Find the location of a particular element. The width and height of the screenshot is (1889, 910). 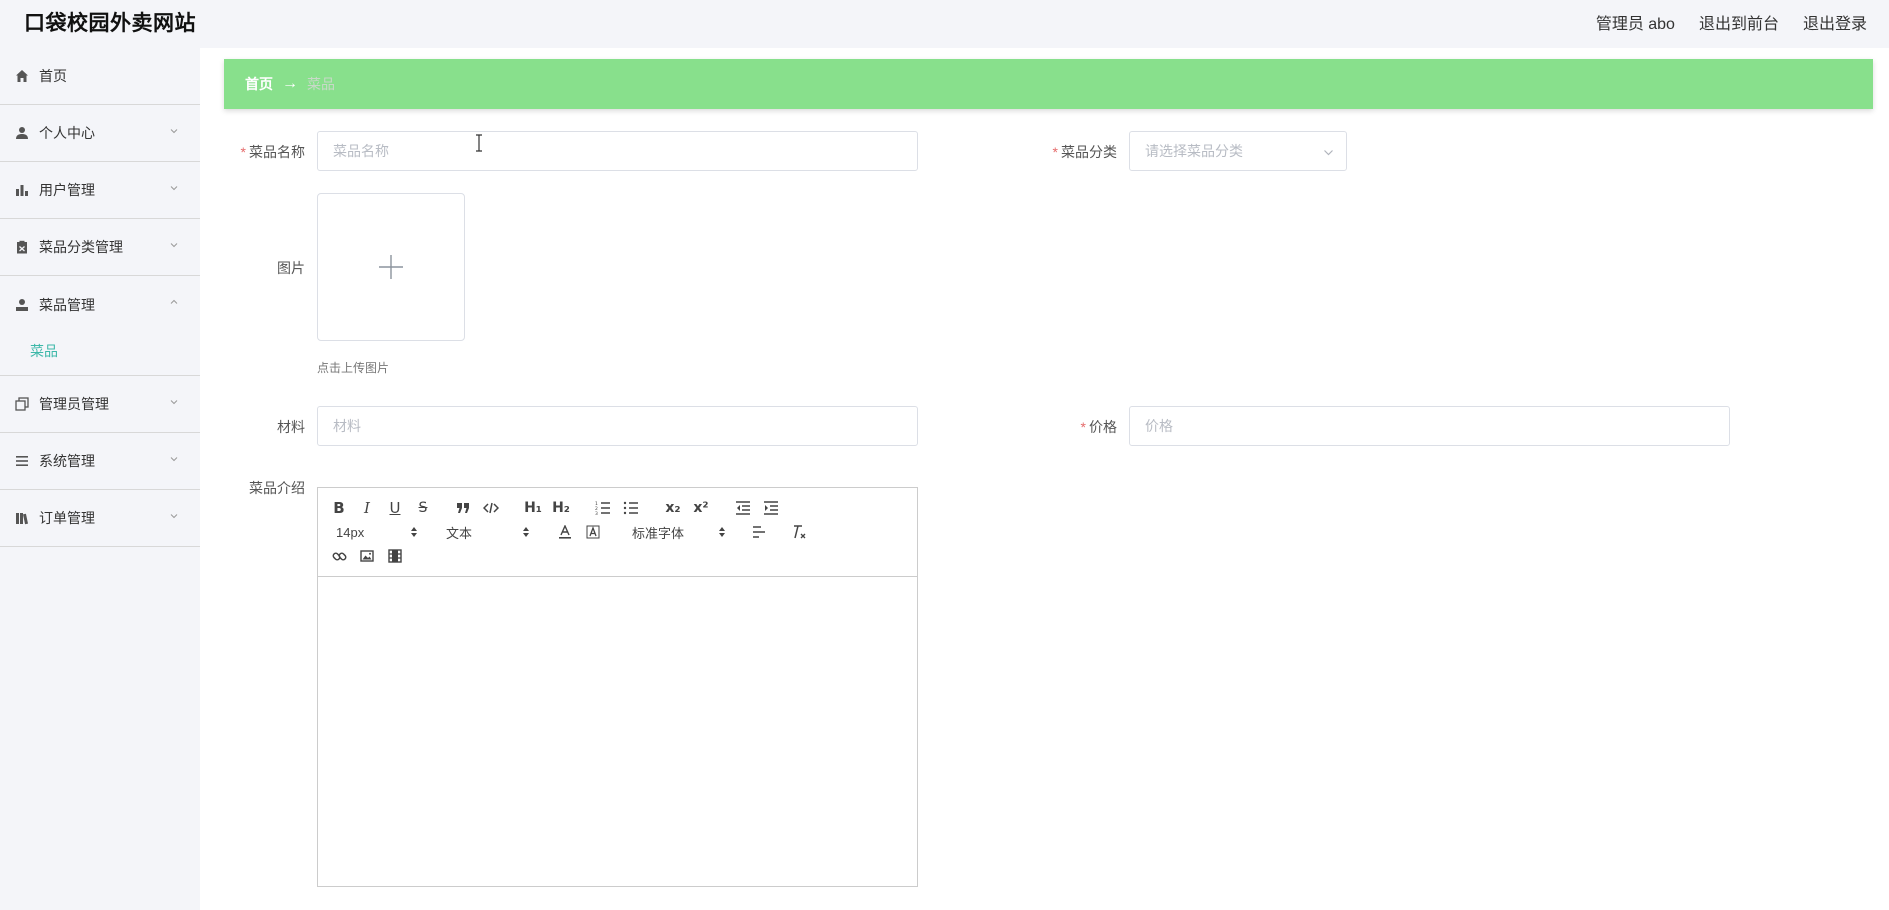

sidebar-item-dishes: 菜品管理 is located at coordinates (100, 304).